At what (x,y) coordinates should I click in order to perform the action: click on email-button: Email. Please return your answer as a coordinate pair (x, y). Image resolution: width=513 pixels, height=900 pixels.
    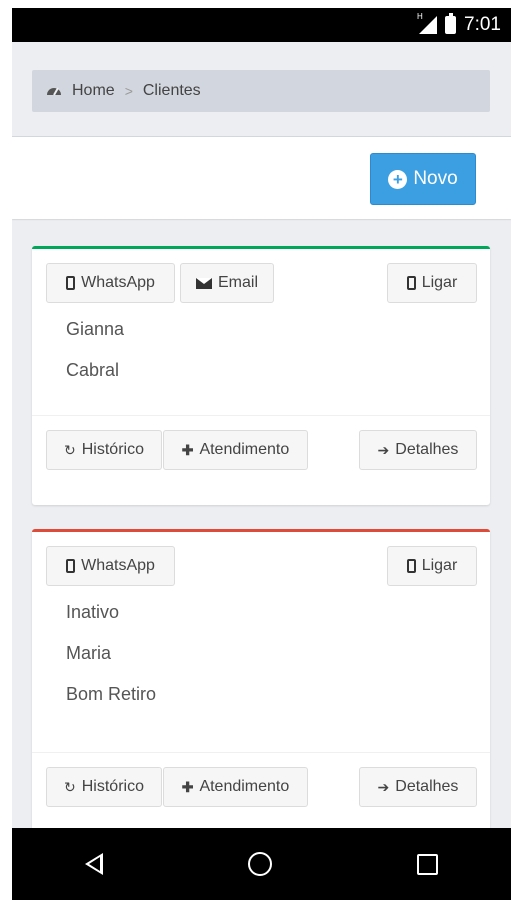
    Looking at the image, I should click on (227, 283).